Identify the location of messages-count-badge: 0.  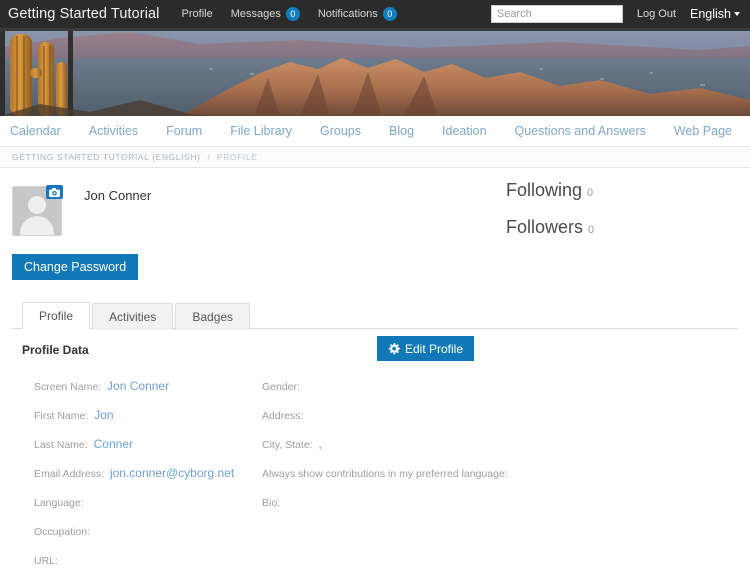
(292, 14).